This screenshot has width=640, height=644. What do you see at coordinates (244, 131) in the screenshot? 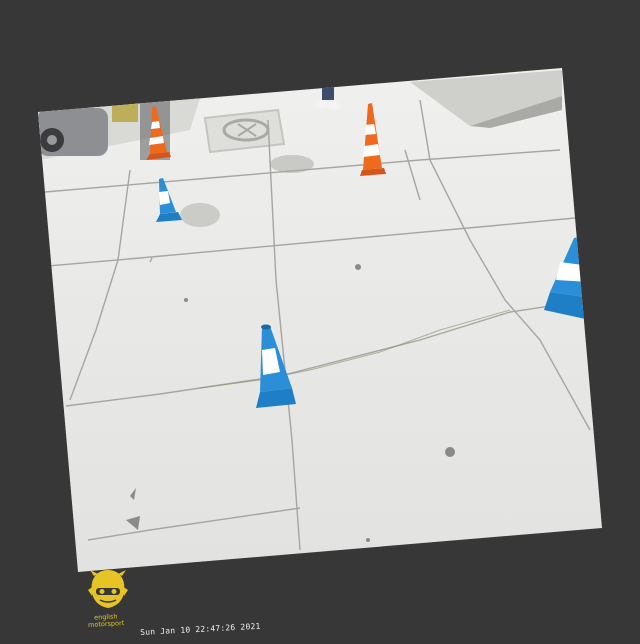
I see `manhole-cover` at bounding box center [244, 131].